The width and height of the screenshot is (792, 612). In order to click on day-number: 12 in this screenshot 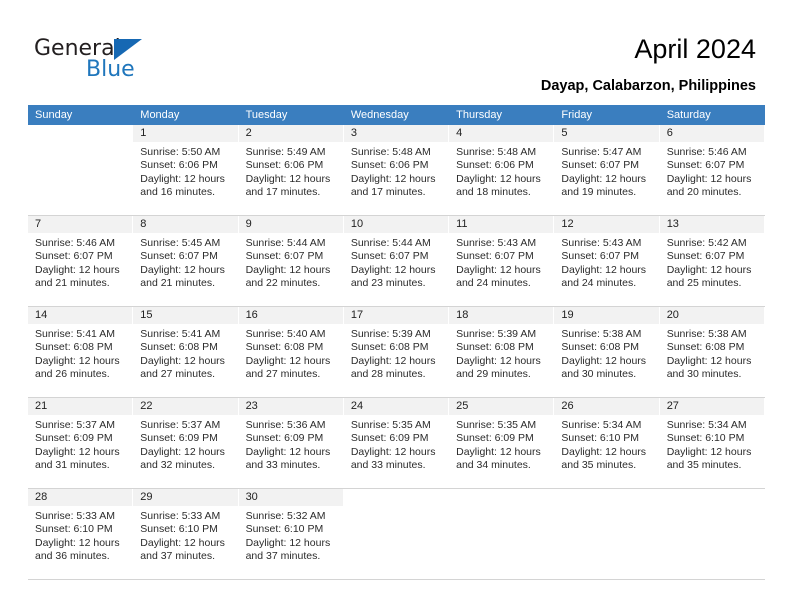, I will do `click(606, 224)`.